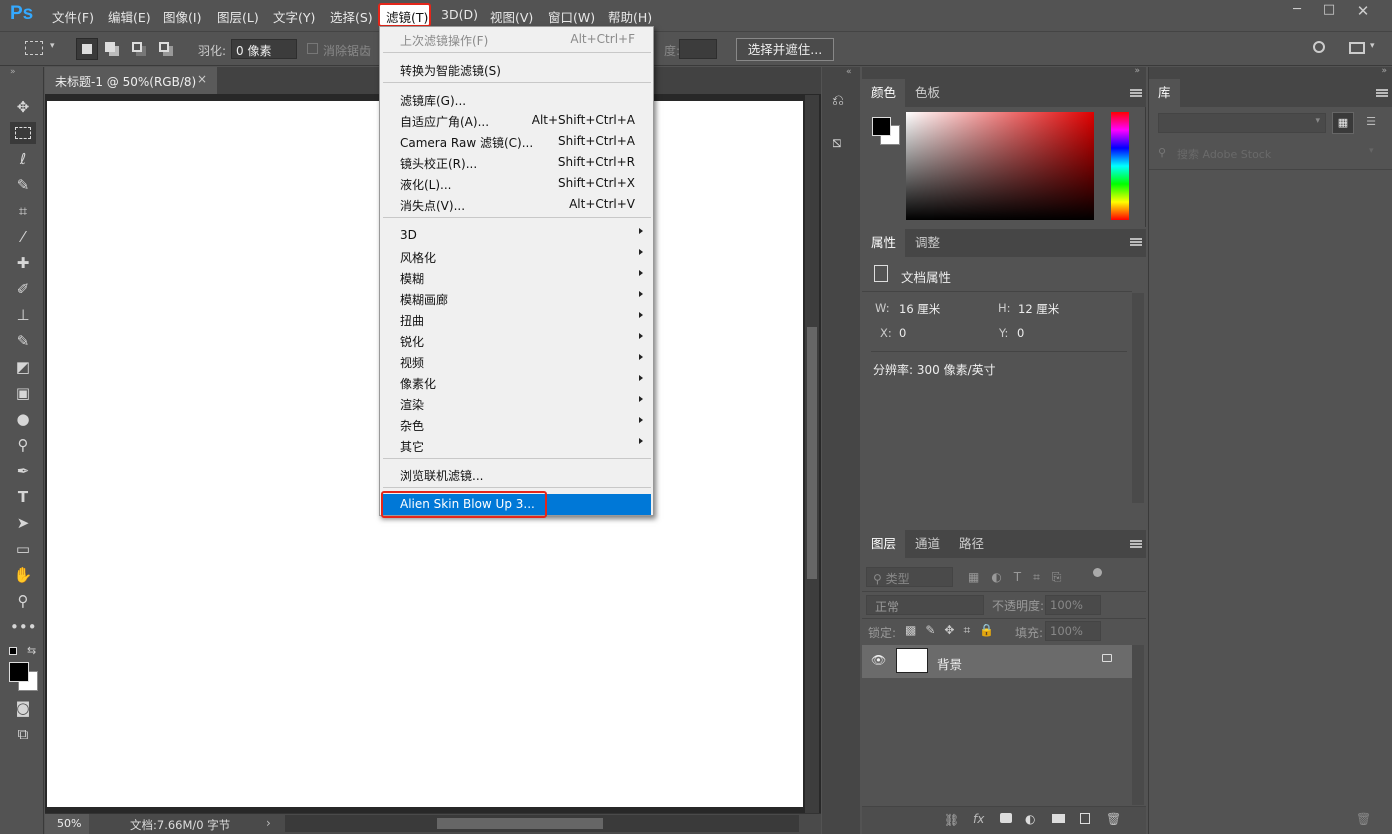  I want to click on quick-mask-icon: ◙, so click(23, 708).